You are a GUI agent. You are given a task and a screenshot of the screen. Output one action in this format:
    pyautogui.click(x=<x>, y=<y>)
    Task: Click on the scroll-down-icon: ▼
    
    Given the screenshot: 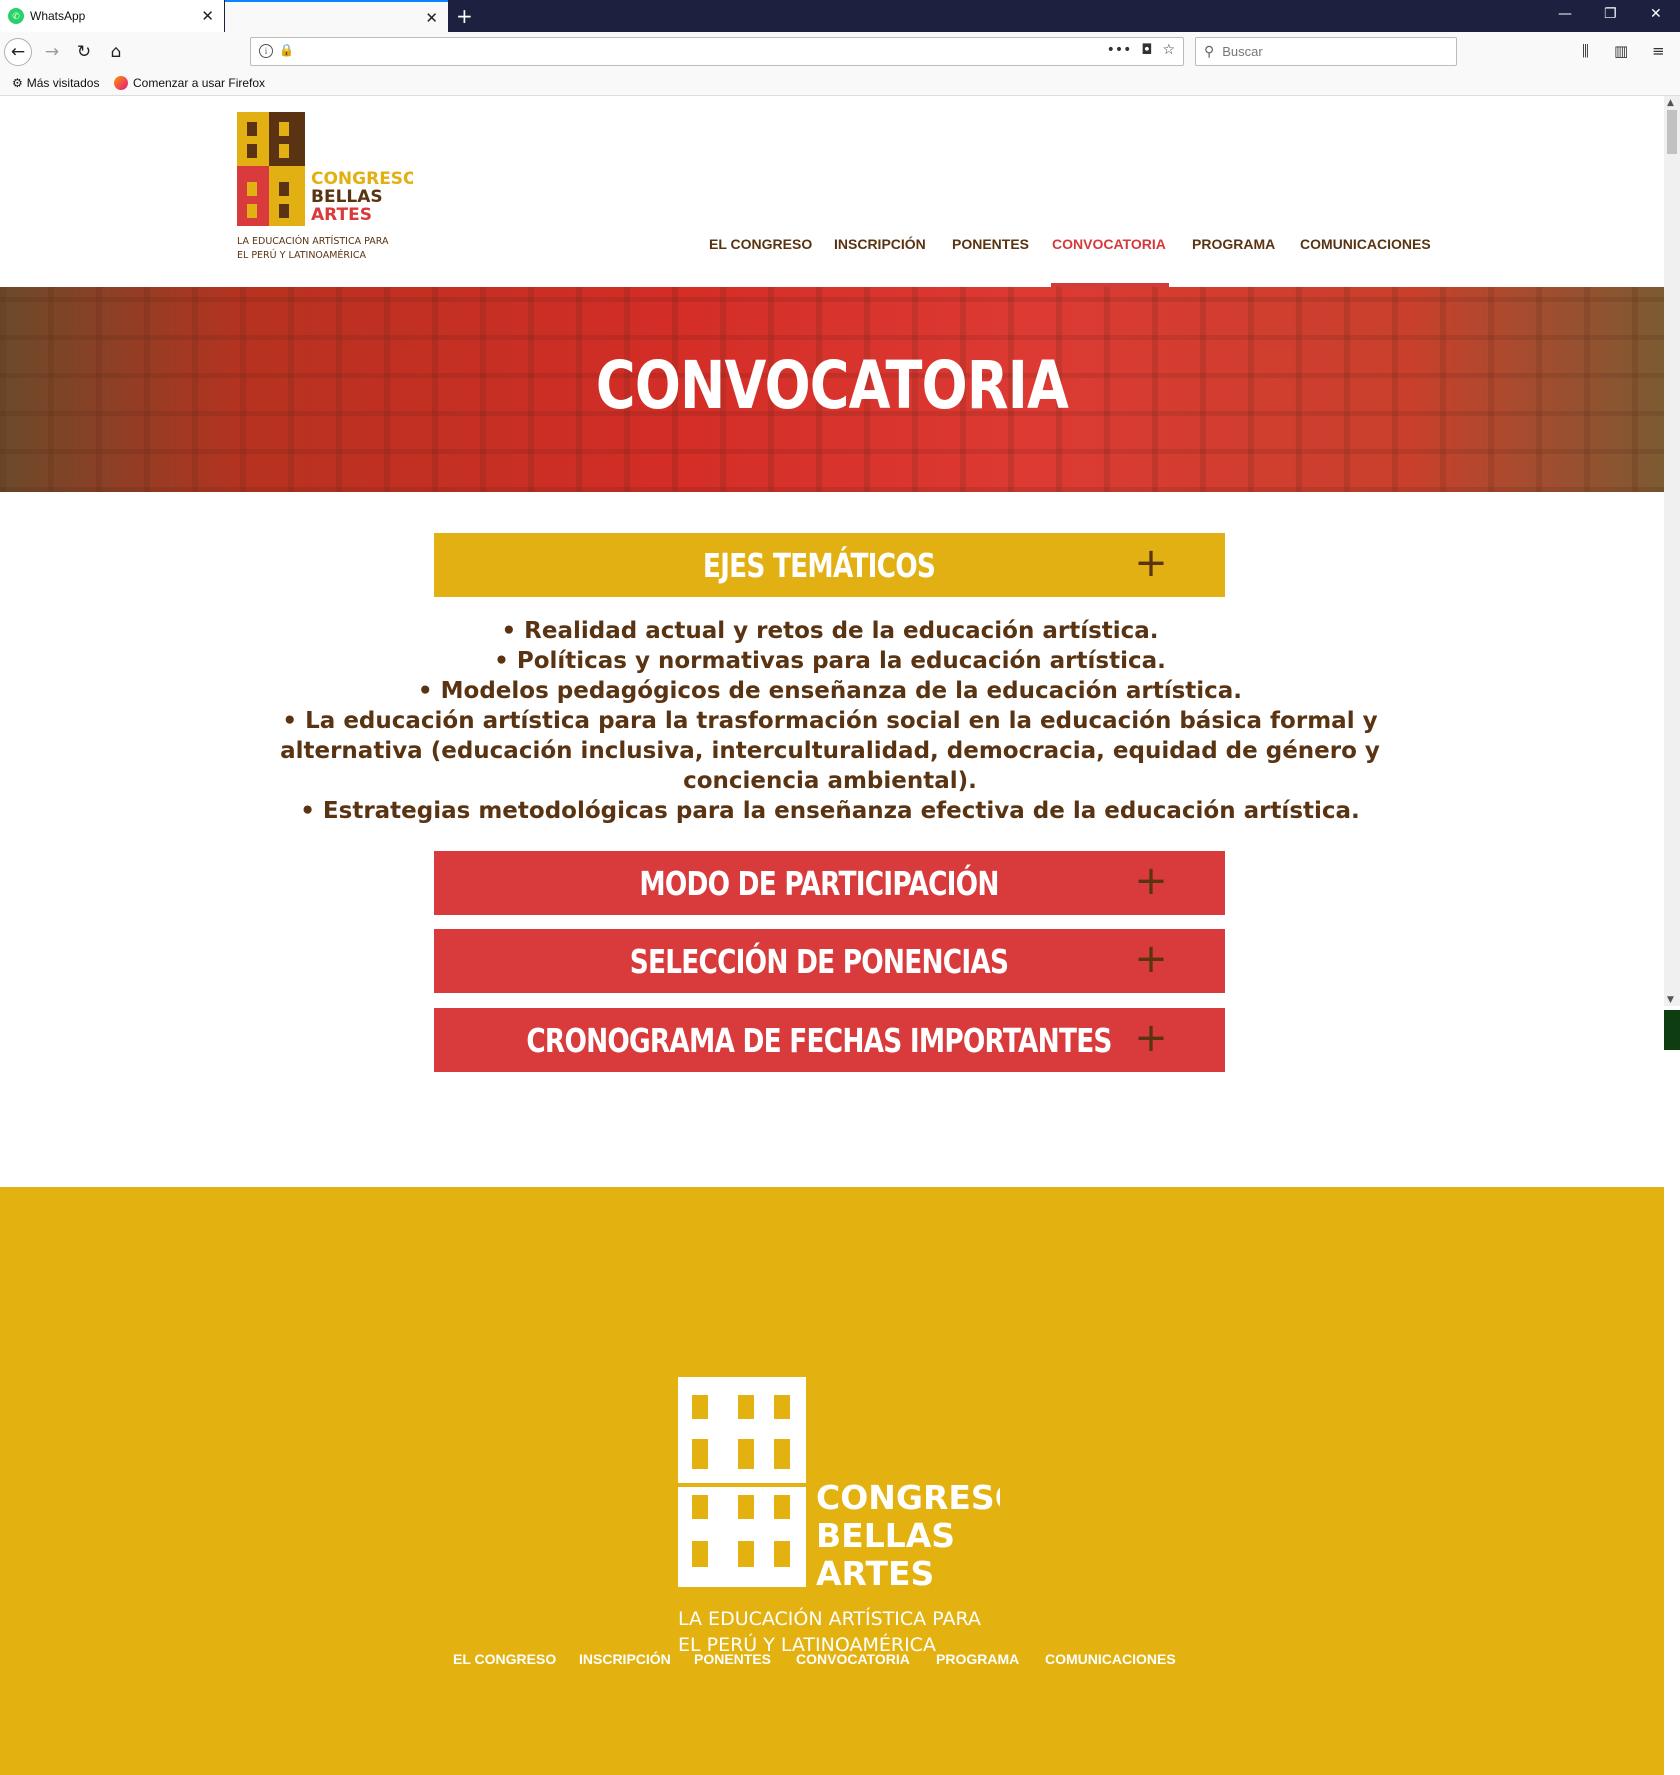 What is the action you would take?
    pyautogui.click(x=1670, y=1000)
    